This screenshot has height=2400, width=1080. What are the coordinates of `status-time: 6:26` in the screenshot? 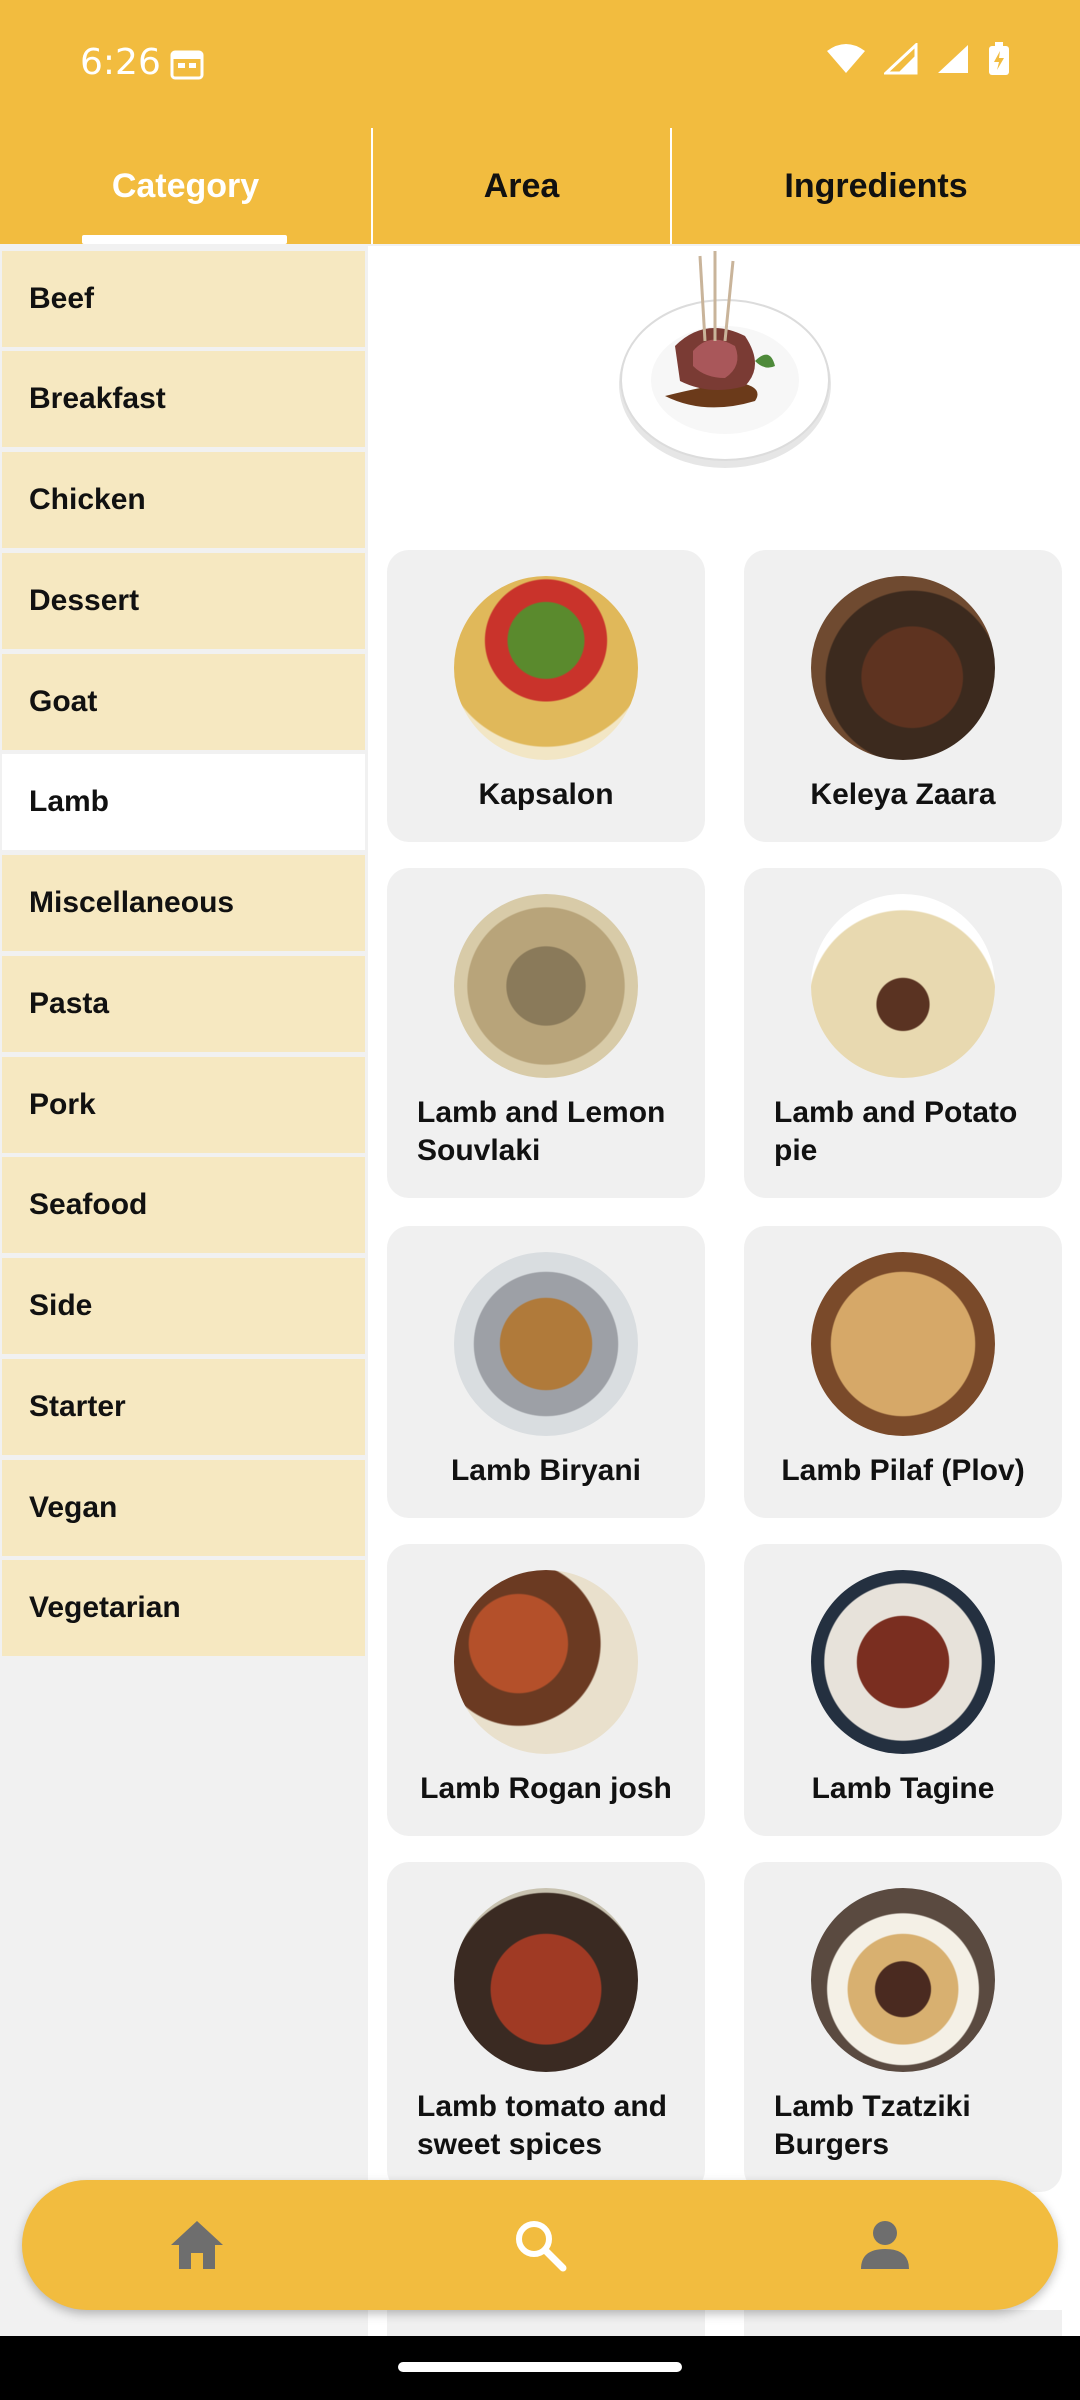 It's located at (120, 62).